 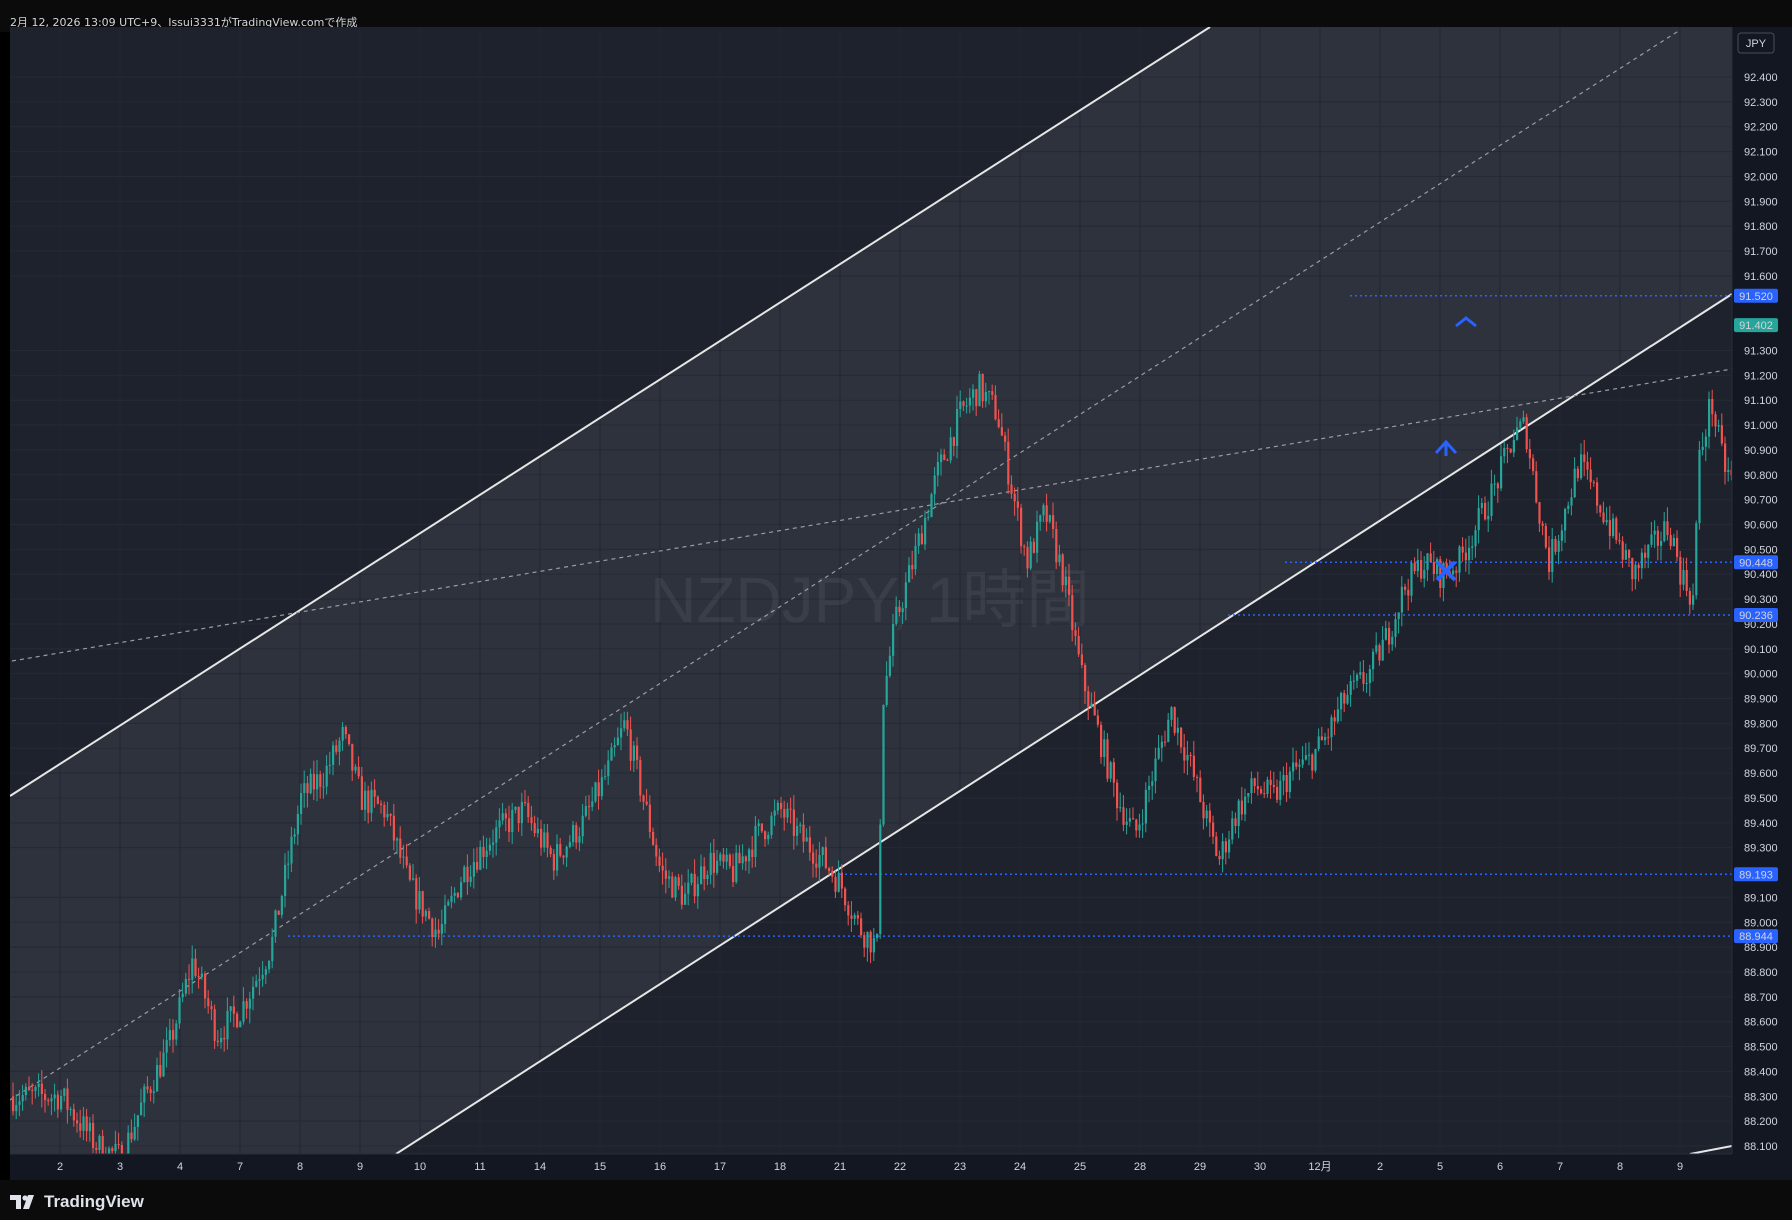 I want to click on x-tick-label: 16, so click(x=660, y=1167).